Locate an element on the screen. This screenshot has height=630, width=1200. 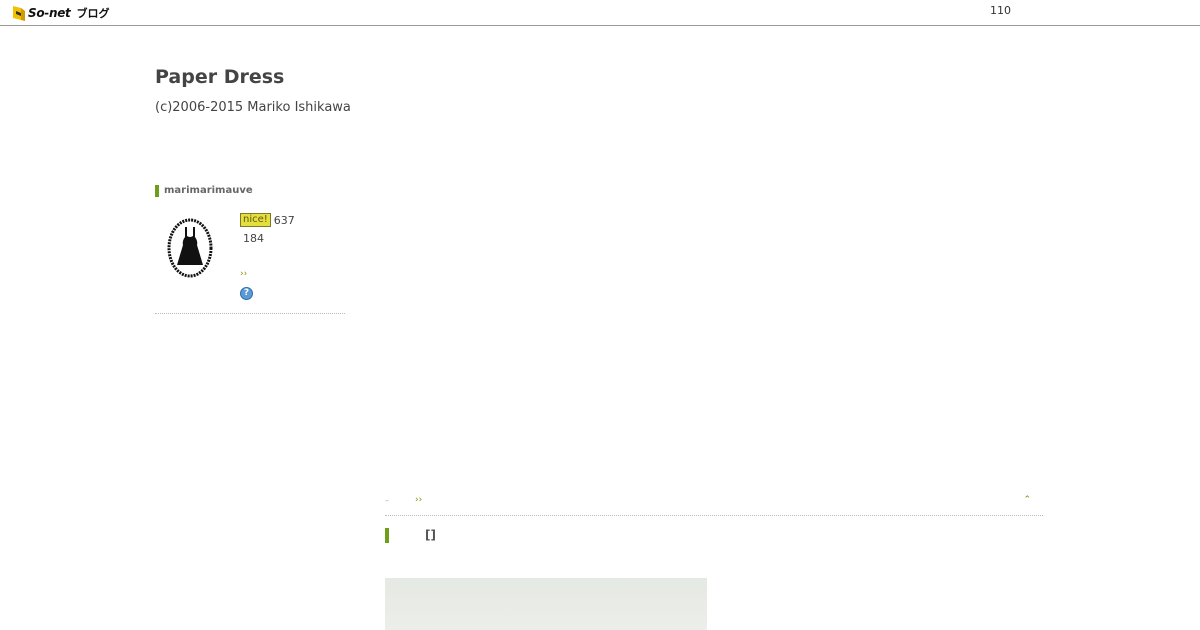
nice-count: 637 is located at coordinates (284, 220).